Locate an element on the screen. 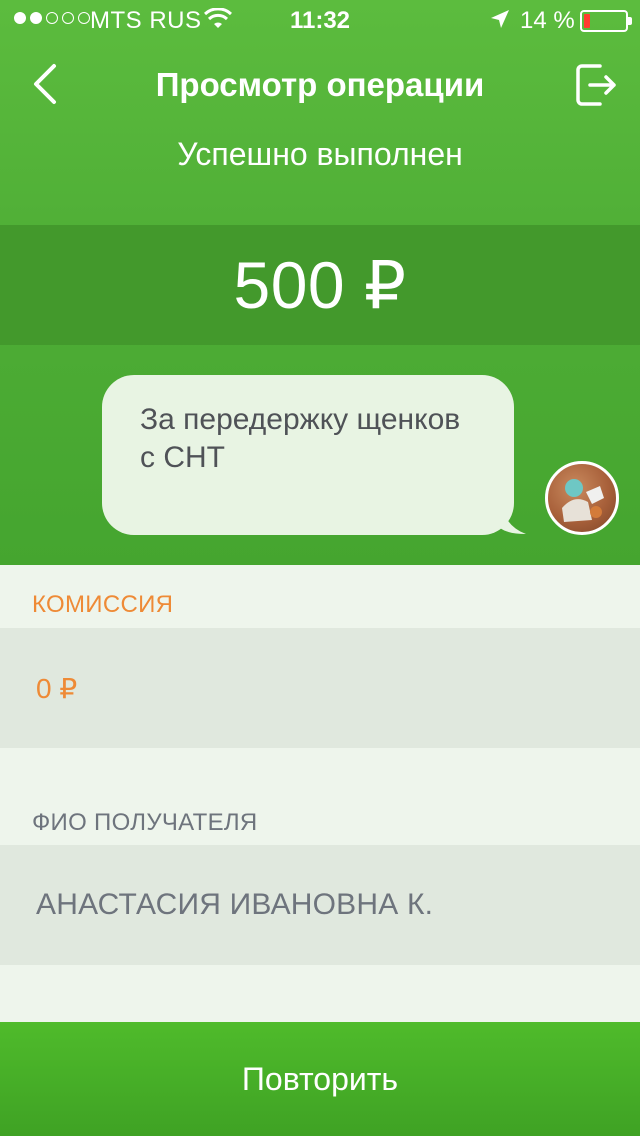 The image size is (640, 1136). repeat-button-label: Повторить is located at coordinates (320, 1078).